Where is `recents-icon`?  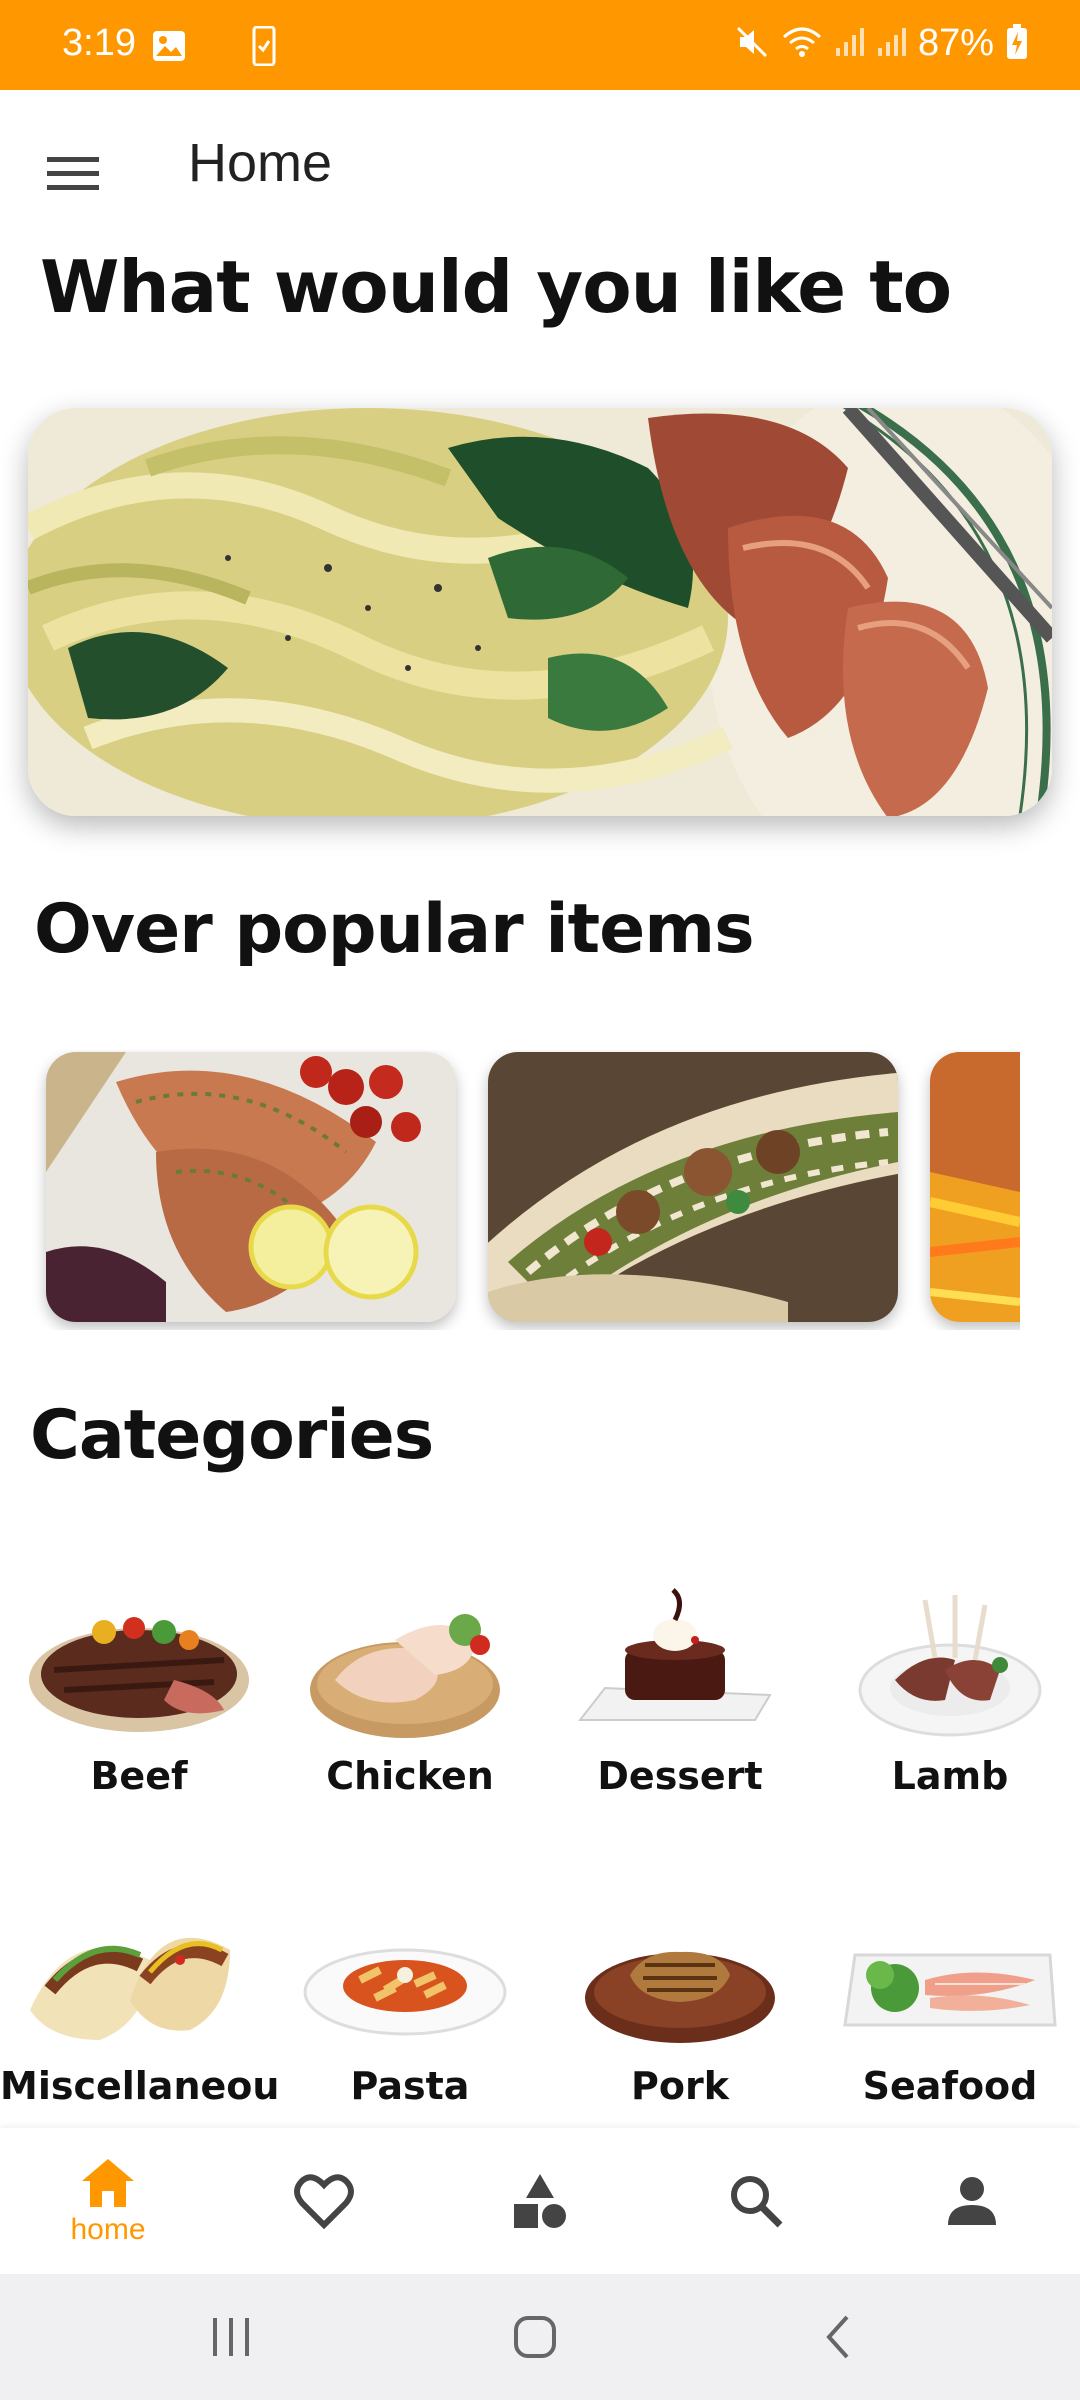
recents-icon is located at coordinates (231, 2337).